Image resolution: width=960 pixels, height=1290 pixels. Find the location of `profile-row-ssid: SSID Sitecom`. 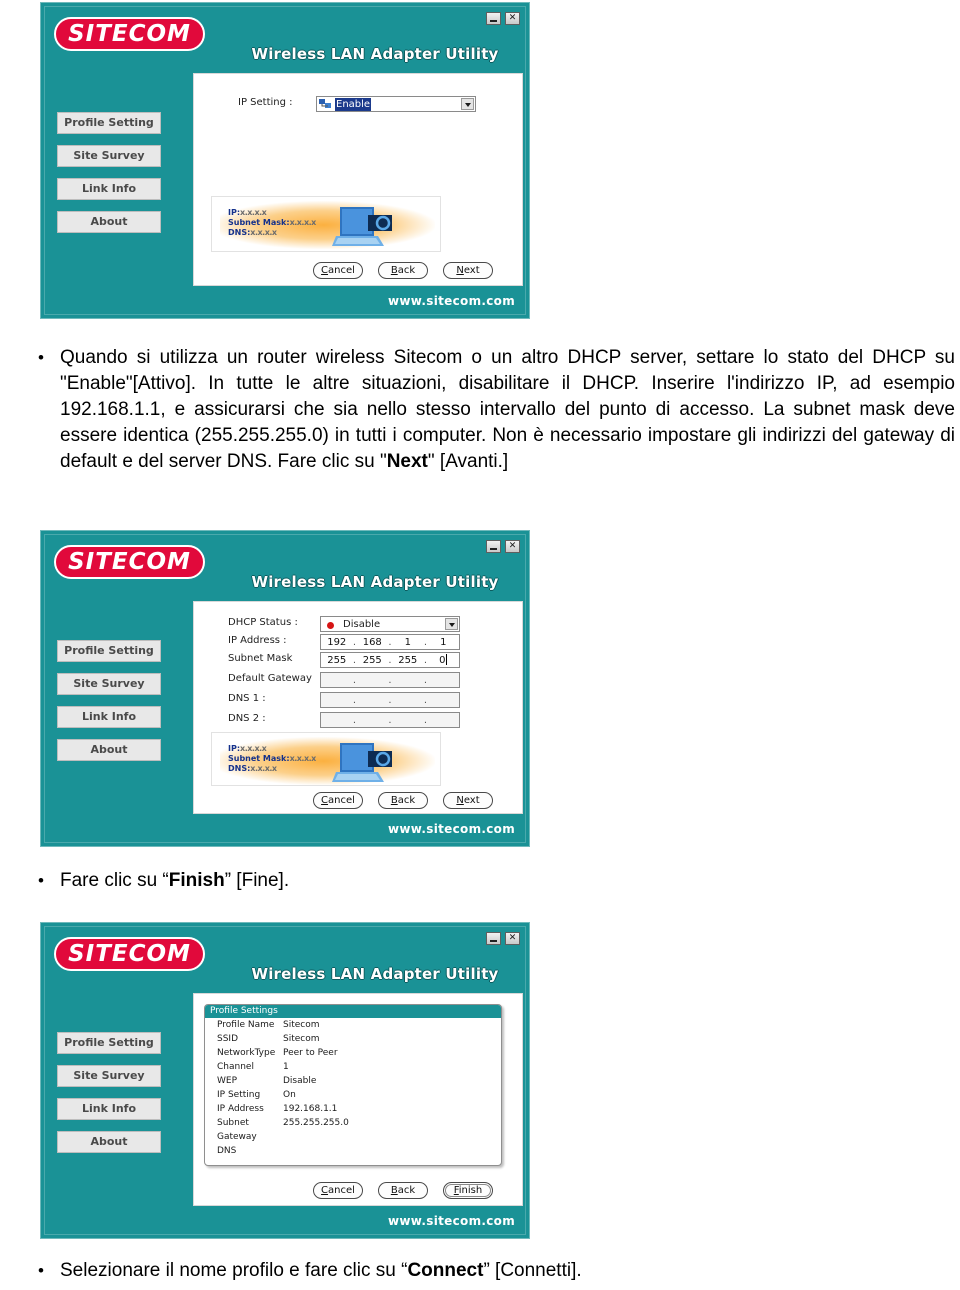

profile-row-ssid: SSID Sitecom is located at coordinates (268, 1039).